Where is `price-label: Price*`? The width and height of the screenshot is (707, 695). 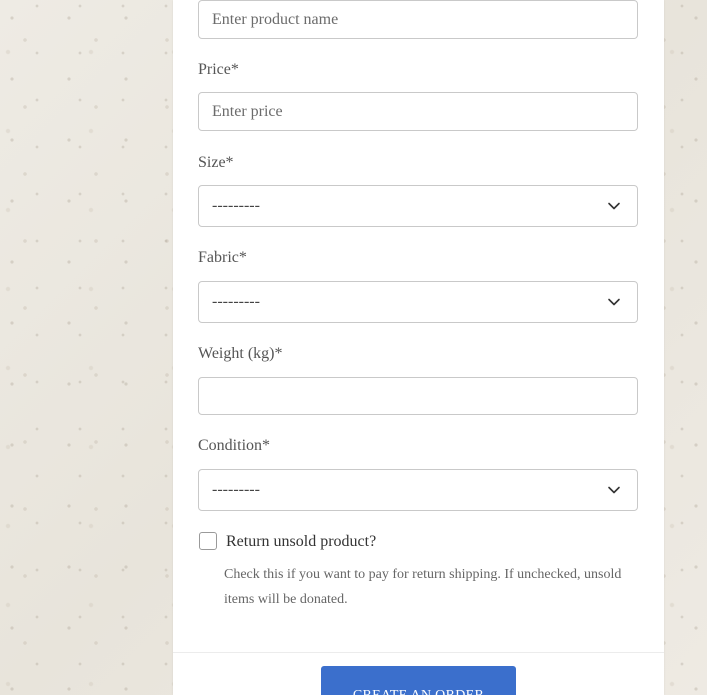 price-label: Price* is located at coordinates (218, 69).